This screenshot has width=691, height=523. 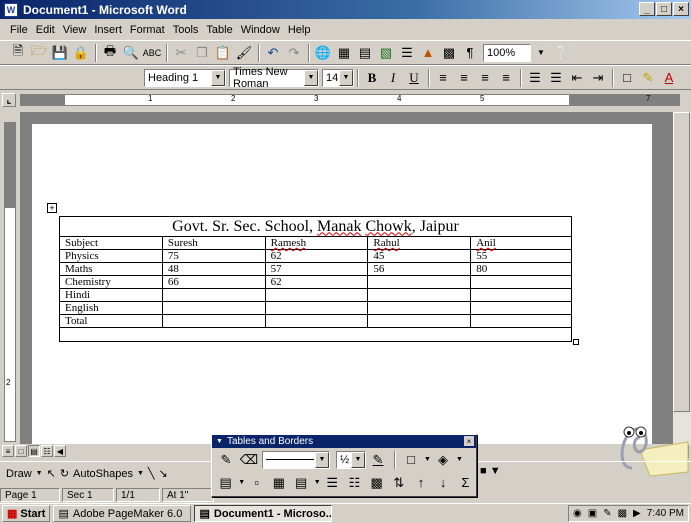 What do you see at coordinates (345, 100) in the screenshot?
I see `horizontal-ruler: ⌞ 1 2 3 4 5 7` at bounding box center [345, 100].